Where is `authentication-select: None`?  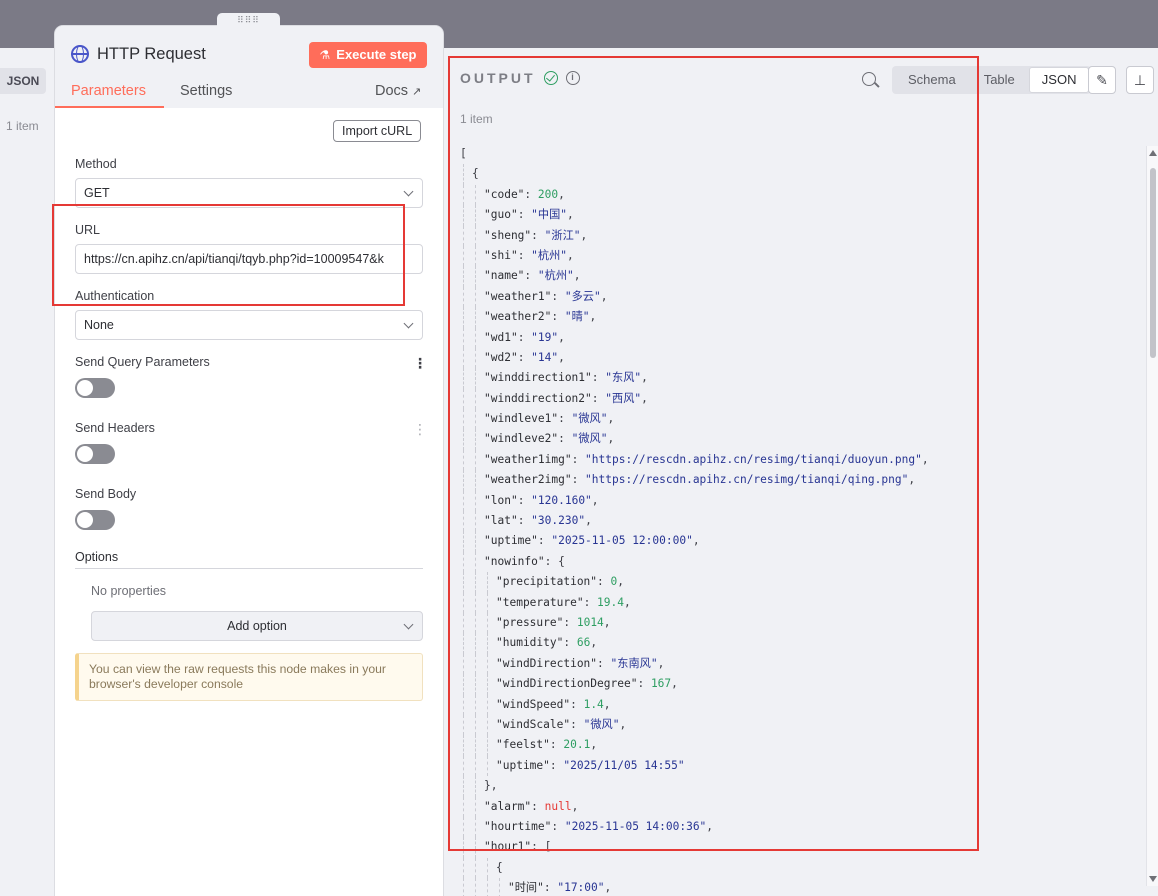
authentication-select: None is located at coordinates (249, 325).